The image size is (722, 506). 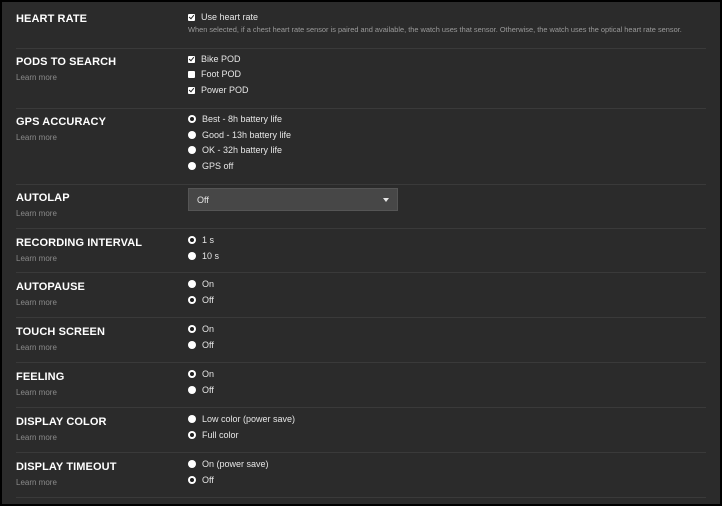 I want to click on bike-pod-checkbox: Bike POD, so click(x=214, y=59).